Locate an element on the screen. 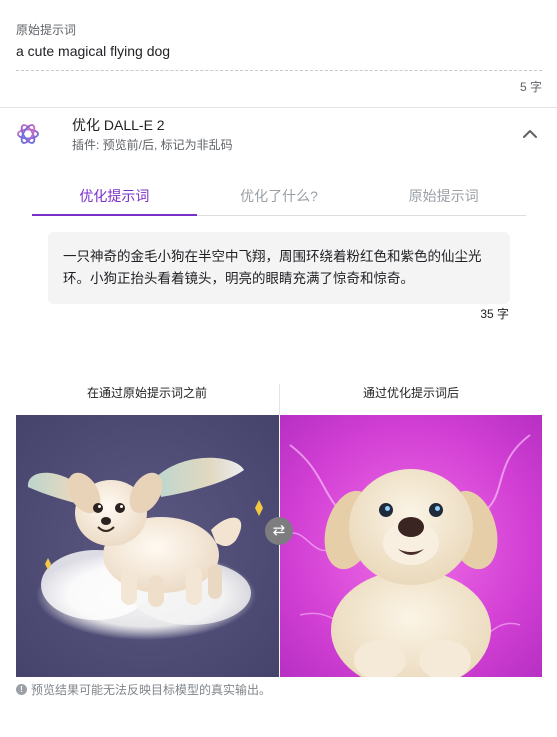 The width and height of the screenshot is (557, 737). preview-note-text: 预览结果可能无法反映目标模型的真实输出。 is located at coordinates (151, 690).